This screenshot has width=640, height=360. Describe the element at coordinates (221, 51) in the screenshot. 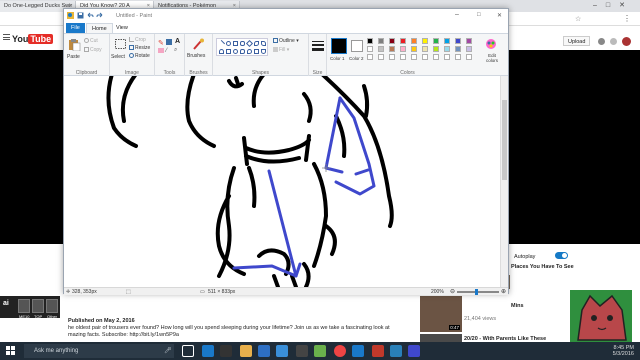

I see `arrow-shape-icon` at that location.